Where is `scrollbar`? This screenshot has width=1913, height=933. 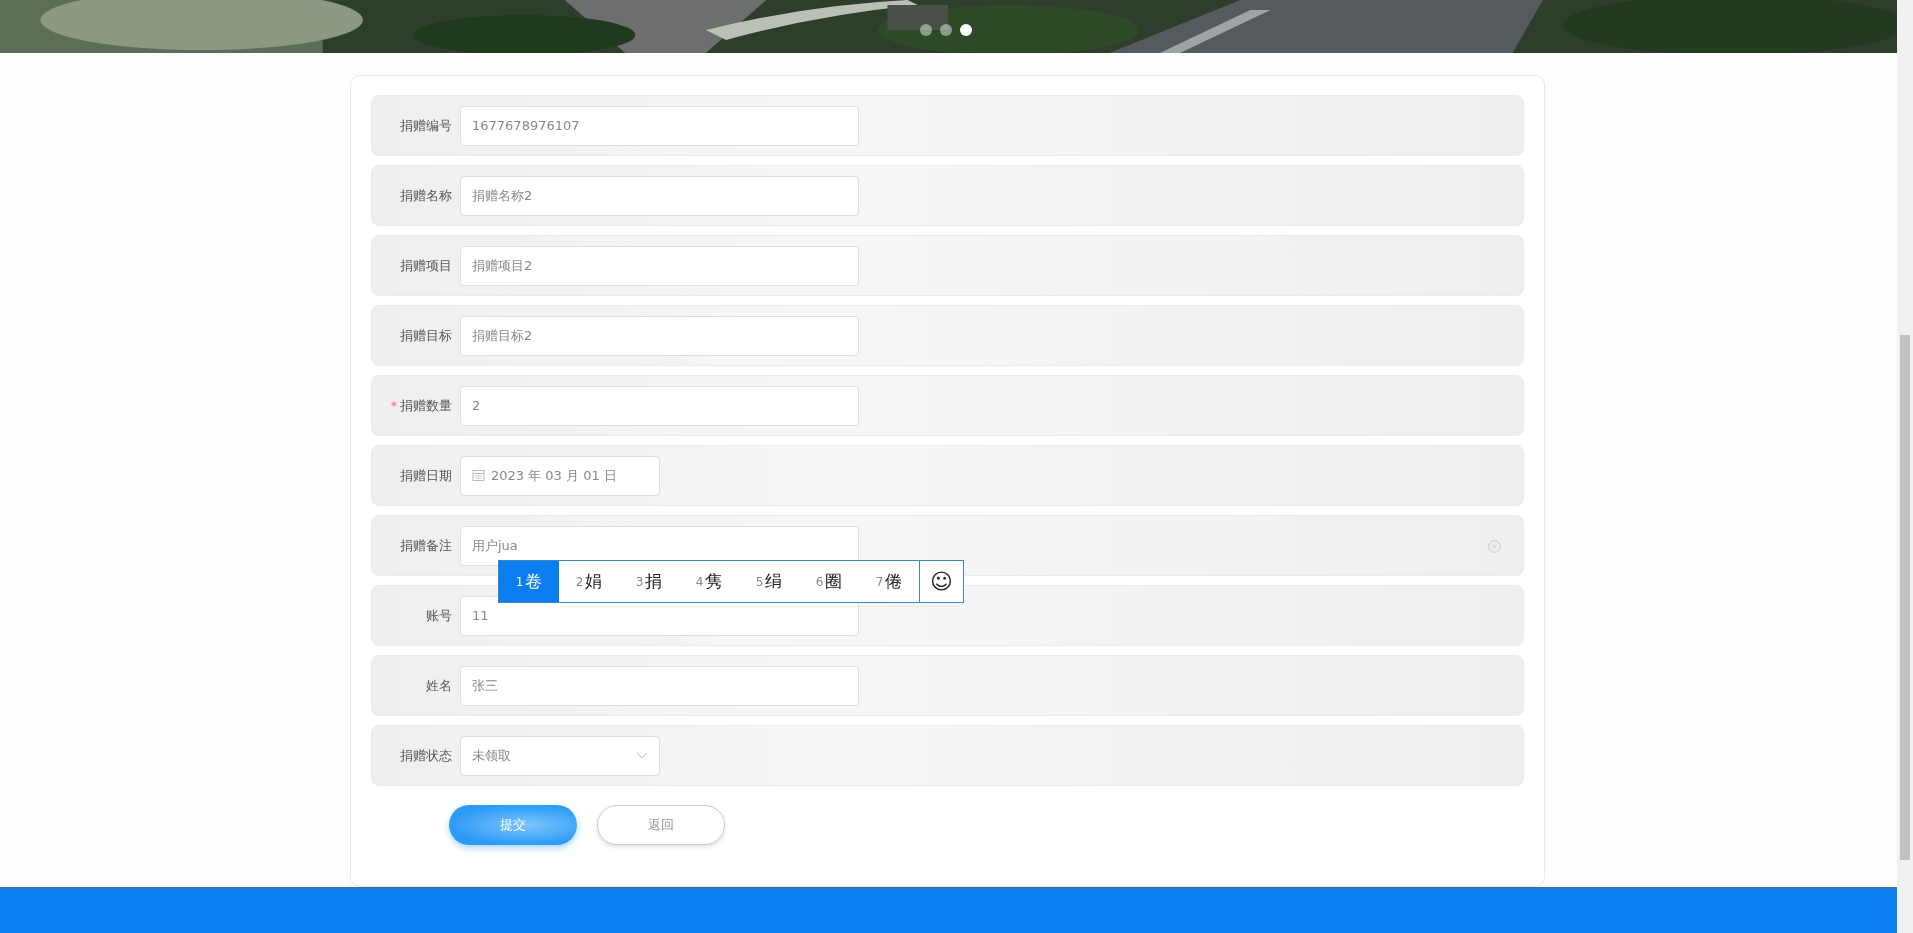
scrollbar is located at coordinates (1905, 466).